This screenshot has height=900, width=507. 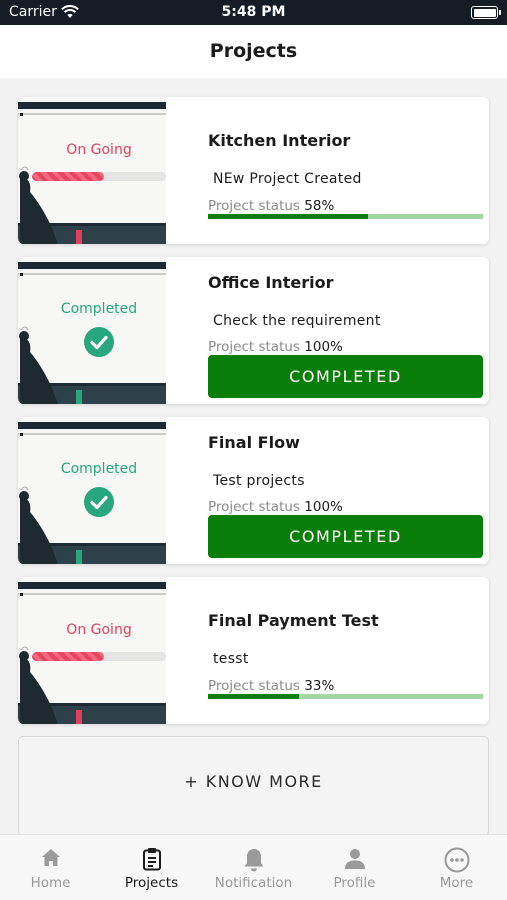 I want to click on clock-time: 5:48 PM, so click(x=253, y=12).